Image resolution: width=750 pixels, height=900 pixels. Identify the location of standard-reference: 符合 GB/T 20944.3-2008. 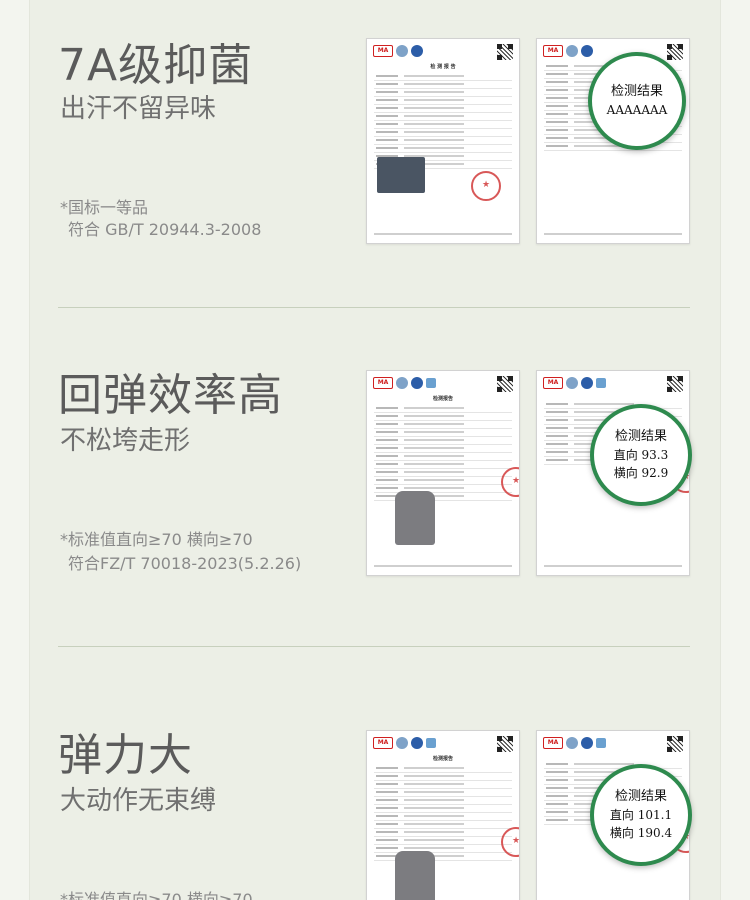
(165, 229).